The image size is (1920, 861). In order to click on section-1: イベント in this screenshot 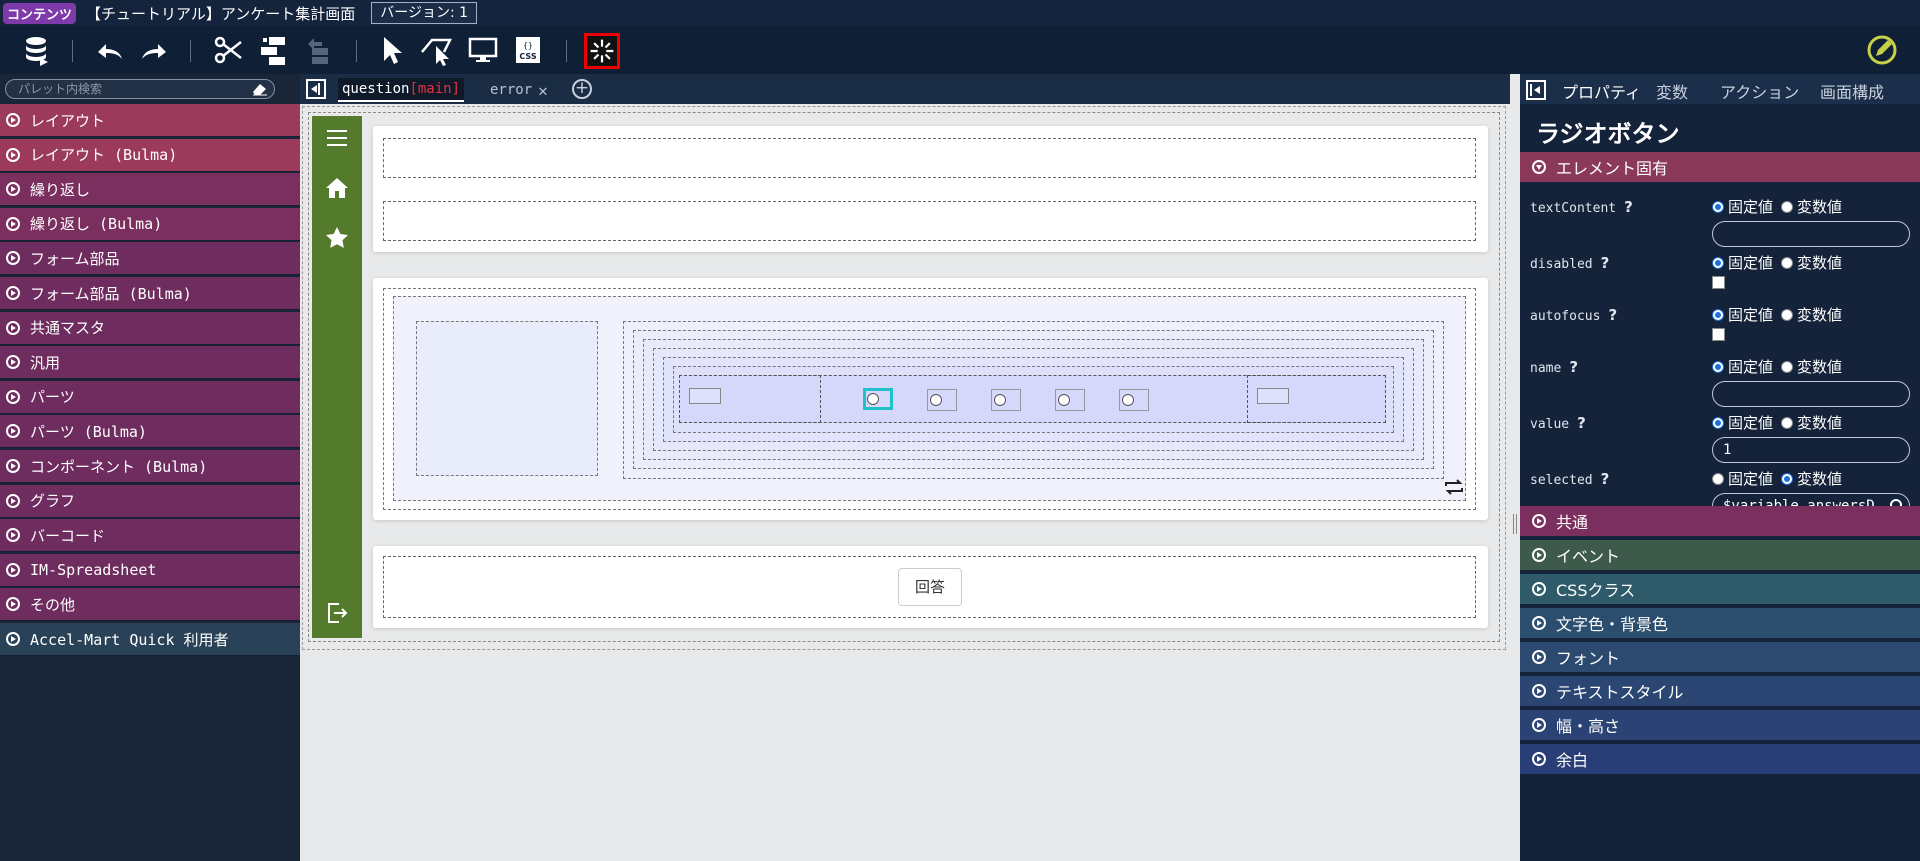, I will do `click(1720, 555)`.